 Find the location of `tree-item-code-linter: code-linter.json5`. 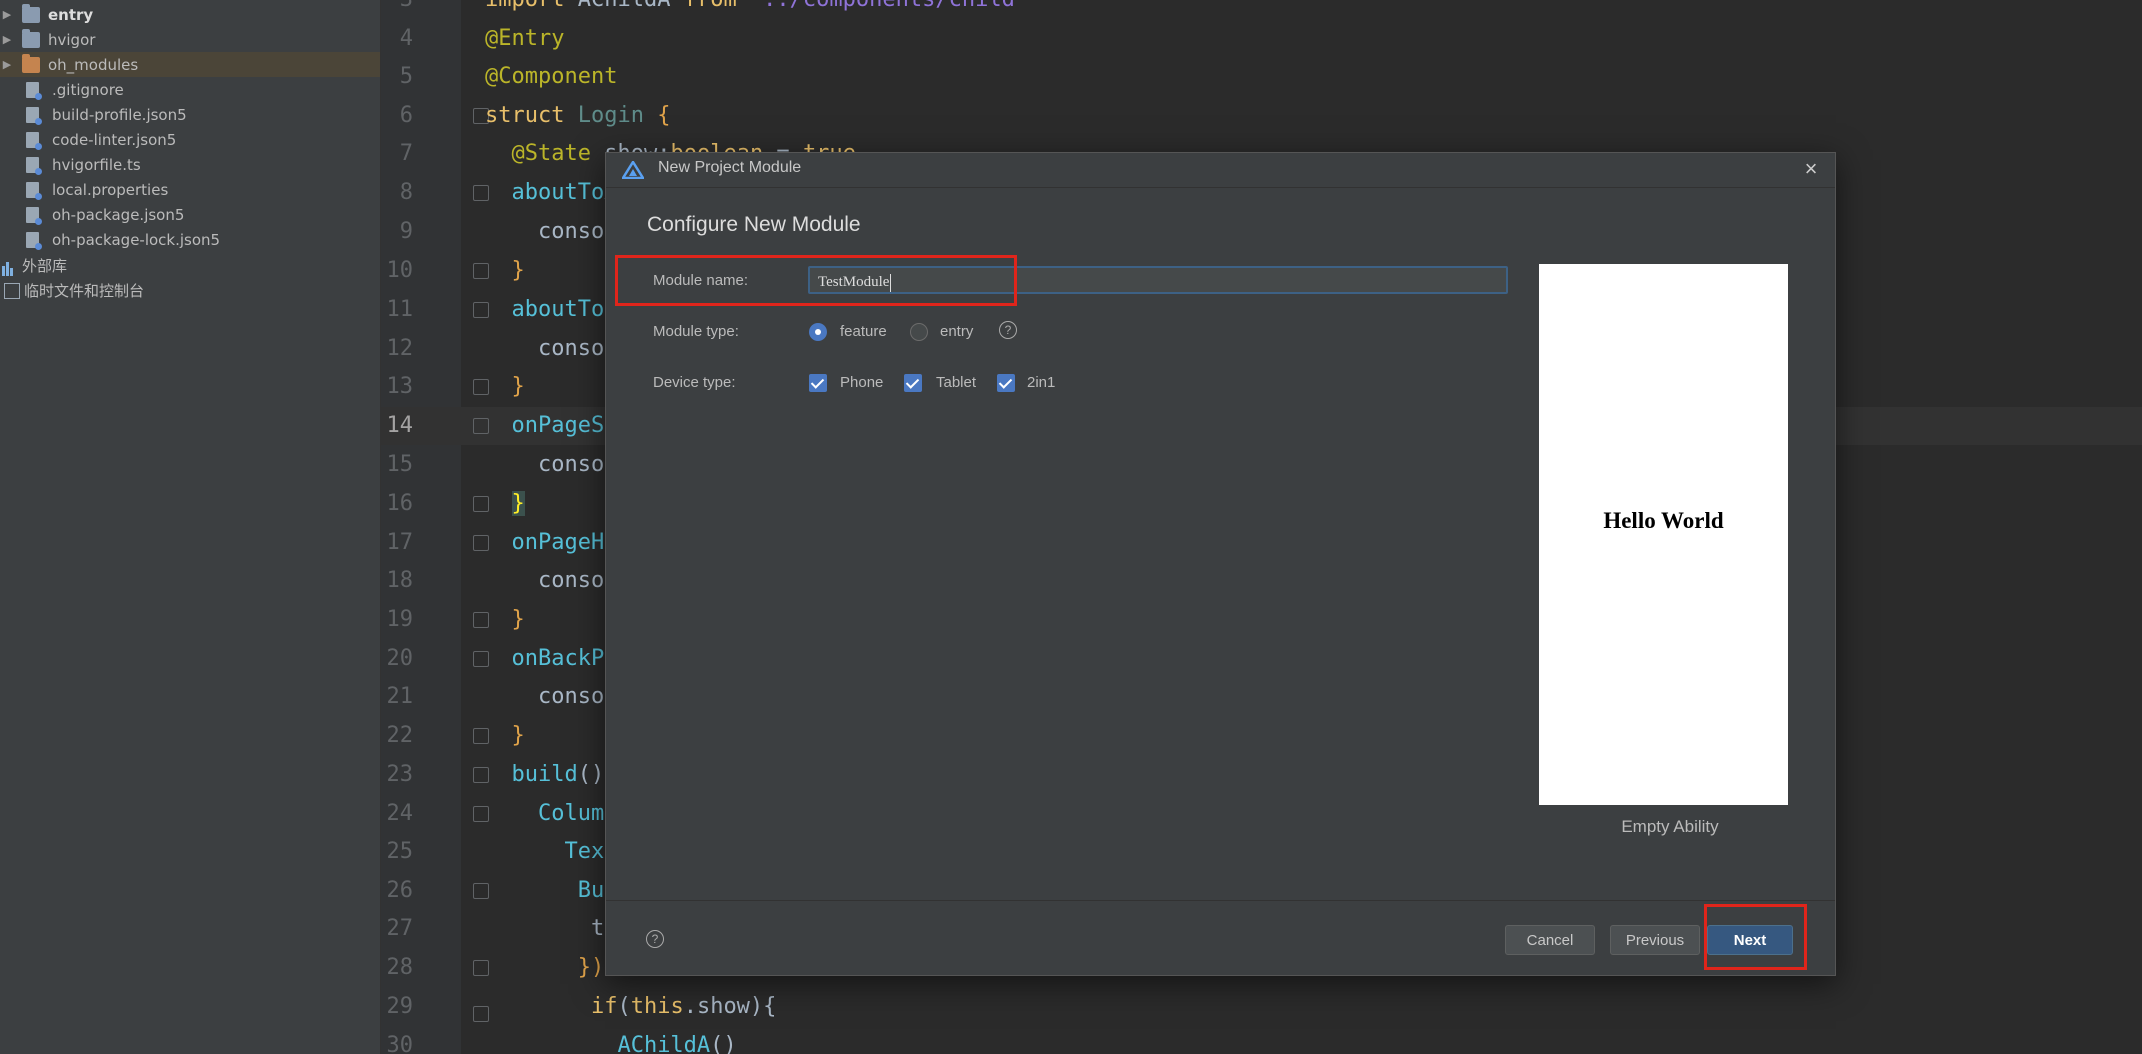

tree-item-code-linter: code-linter.json5 is located at coordinates (190, 139).